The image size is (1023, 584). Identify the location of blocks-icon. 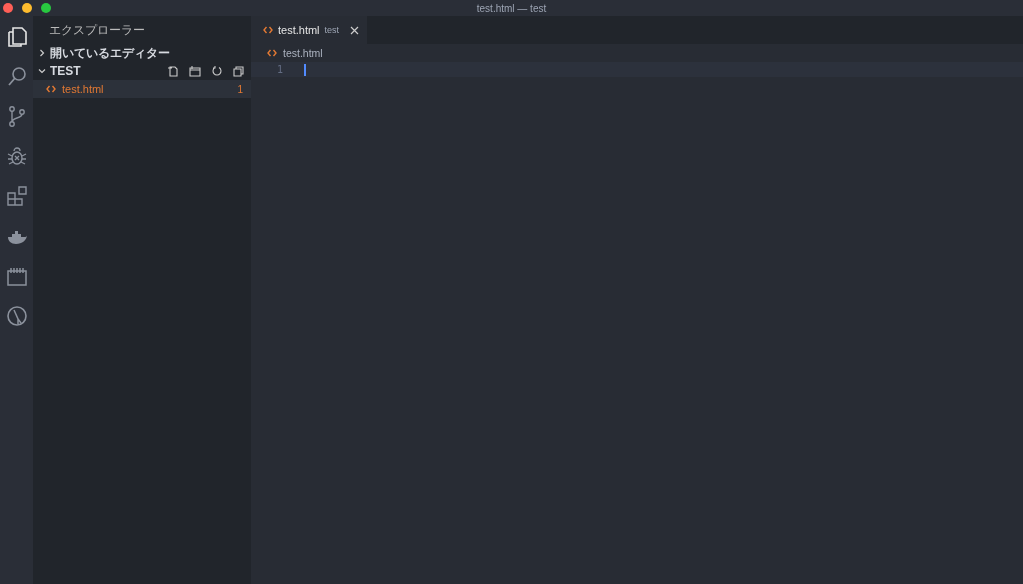
(16, 196).